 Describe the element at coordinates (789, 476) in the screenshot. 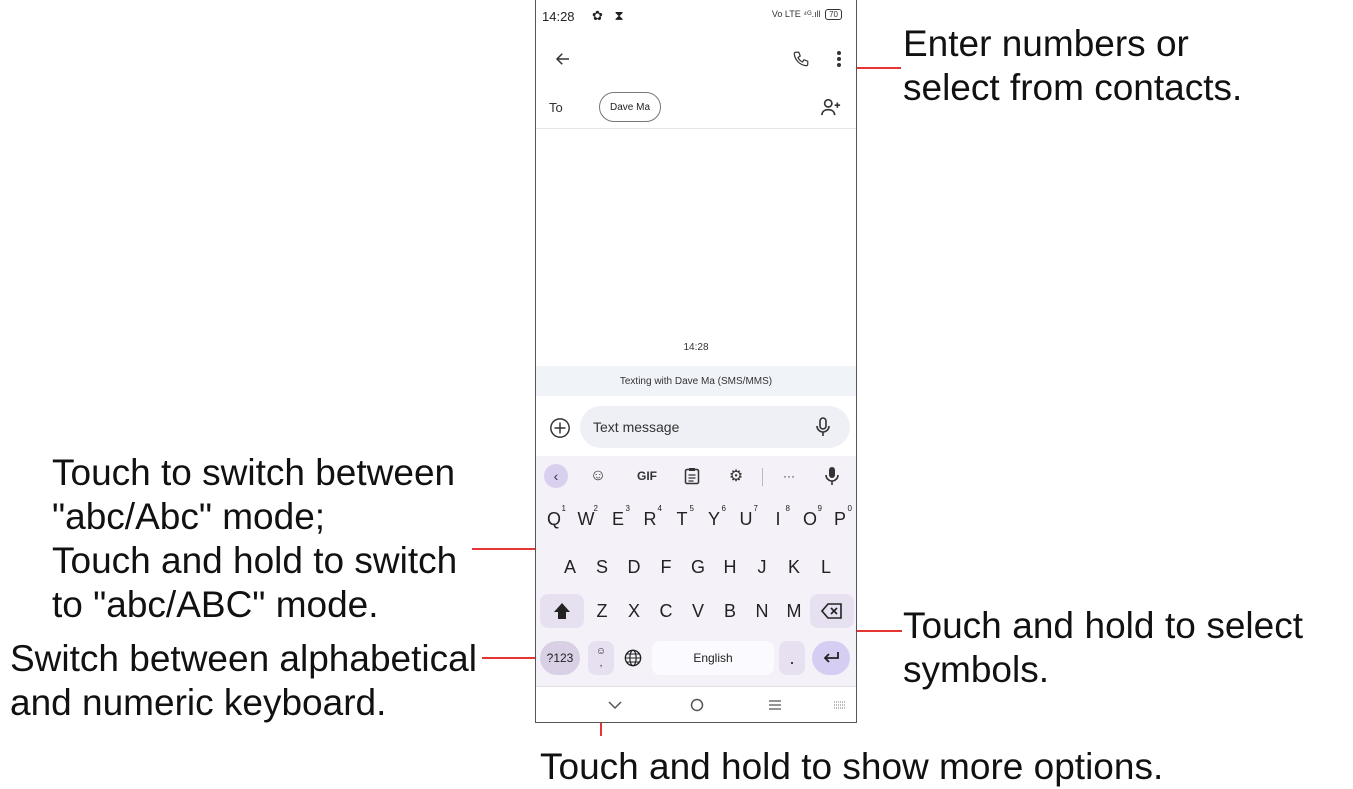

I see `more-icon: ···` at that location.